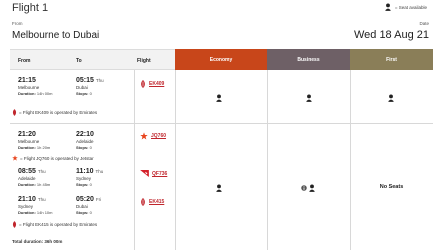 The image size is (433, 250). What do you see at coordinates (144, 61) in the screenshot?
I see `col-flight: Flight` at bounding box center [144, 61].